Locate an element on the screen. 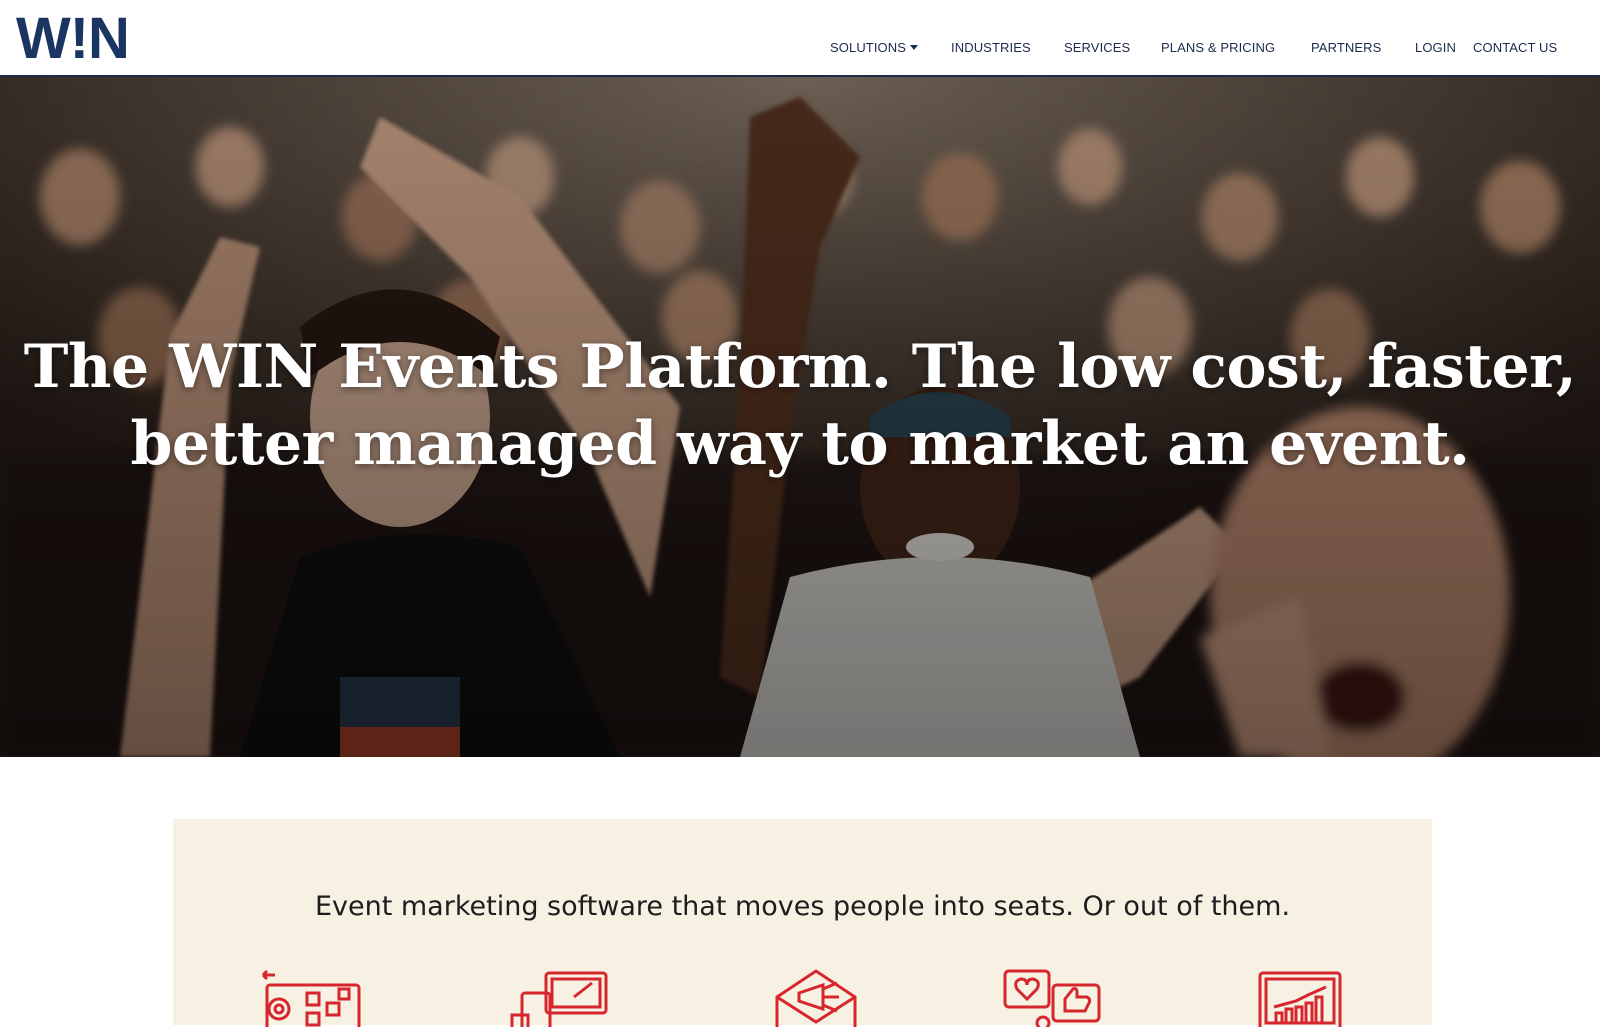  hero-headline-line2: better managed way to market an event. is located at coordinates (800, 444).